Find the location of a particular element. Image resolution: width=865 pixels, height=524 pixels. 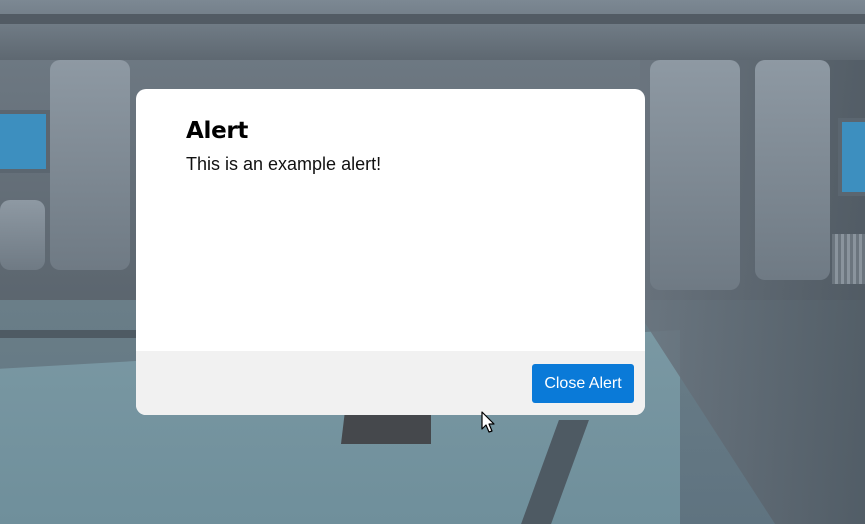

alert-footer: Close Alert is located at coordinates (390, 383).